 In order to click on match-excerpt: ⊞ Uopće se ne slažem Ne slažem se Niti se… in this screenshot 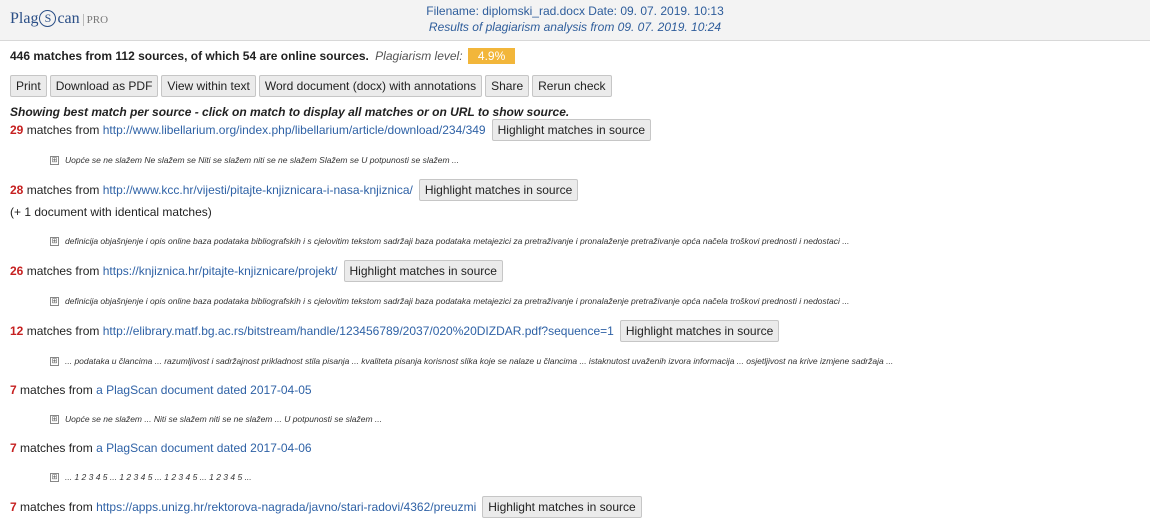, I will do `click(595, 160)`.